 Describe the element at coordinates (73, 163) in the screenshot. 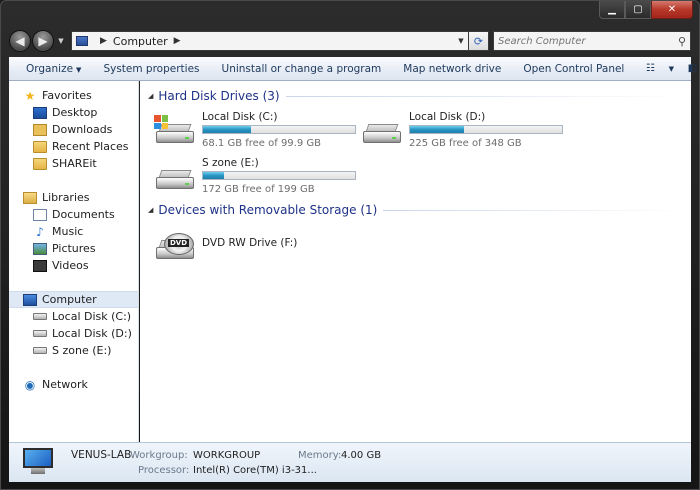

I see `sidebar-item-shareit: SHAREit` at that location.